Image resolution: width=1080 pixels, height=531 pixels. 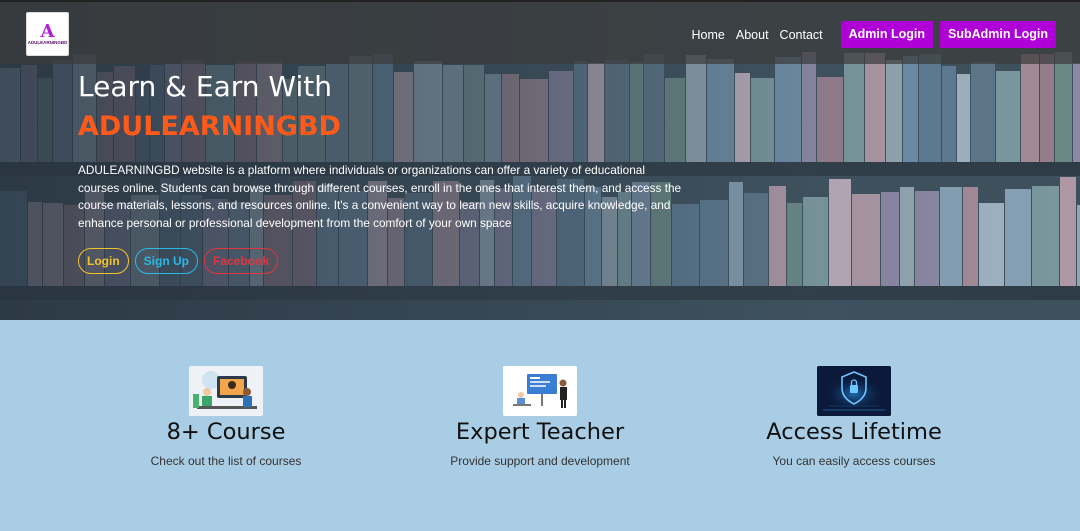 What do you see at coordinates (209, 126) in the screenshot?
I see `hero-brand: ADULEARNINGBD` at bounding box center [209, 126].